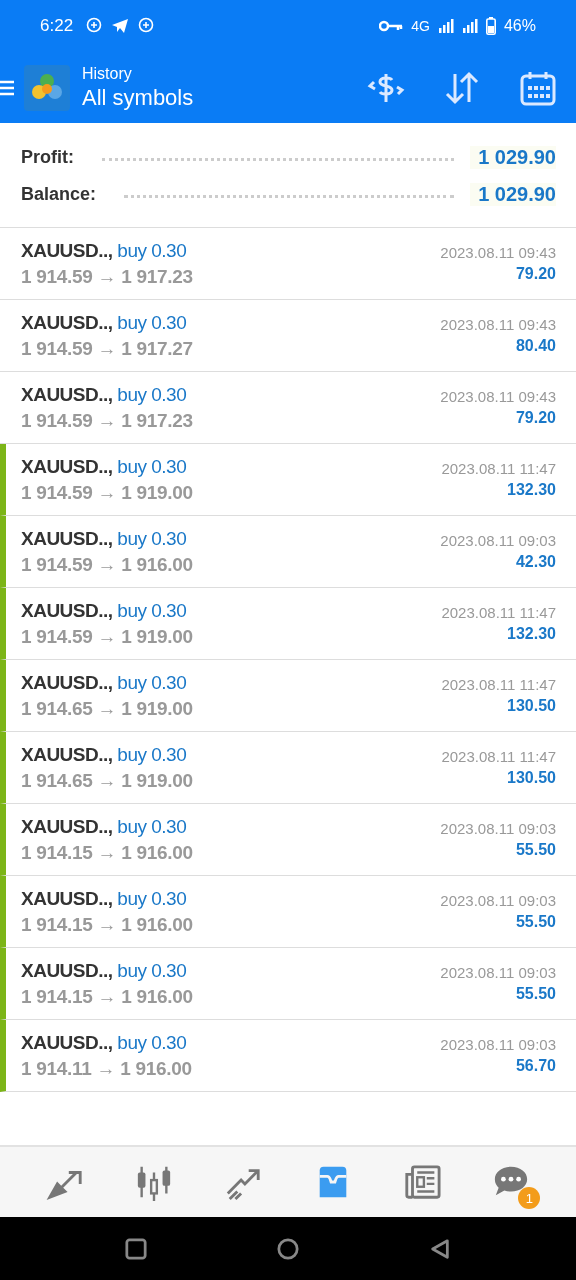 The image size is (576, 1280). What do you see at coordinates (535, 1066) in the screenshot?
I see `deal-profit: 56.70` at bounding box center [535, 1066].